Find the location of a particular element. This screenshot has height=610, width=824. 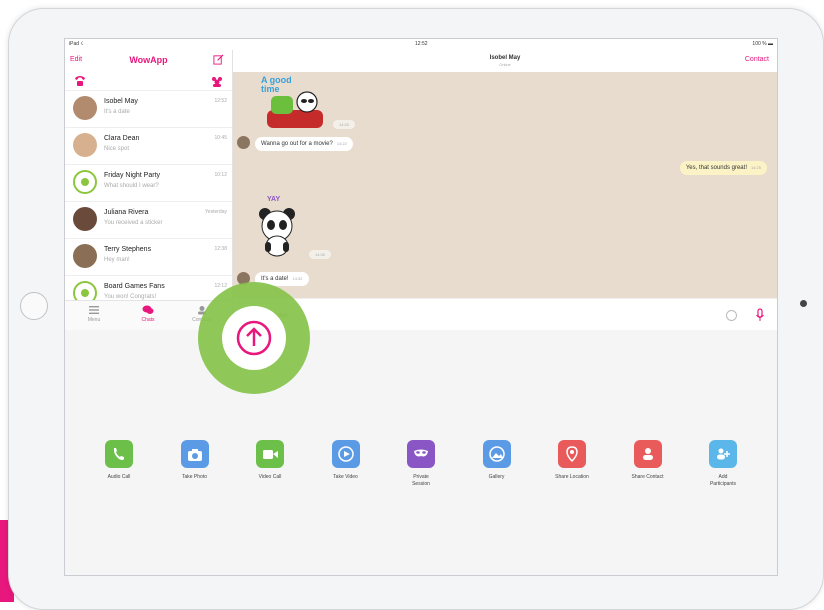

chat-name: Board Games Fans is located at coordinates (134, 286).